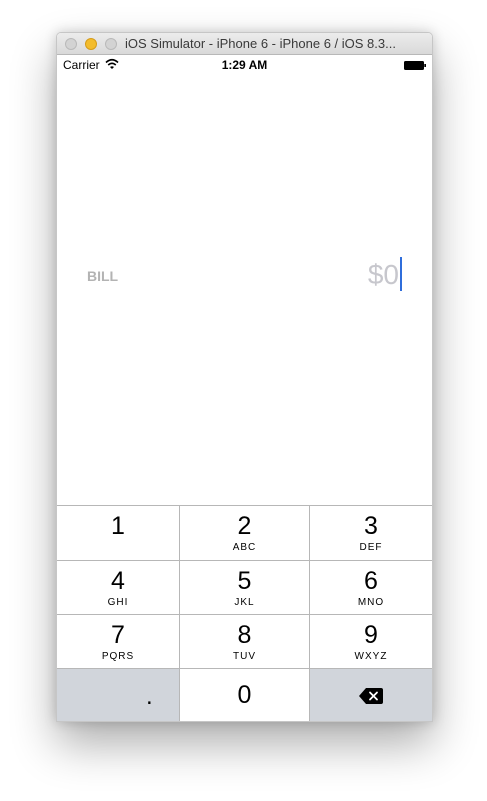 The image size is (487, 801). I want to click on decimal-point: ., so click(149, 696).